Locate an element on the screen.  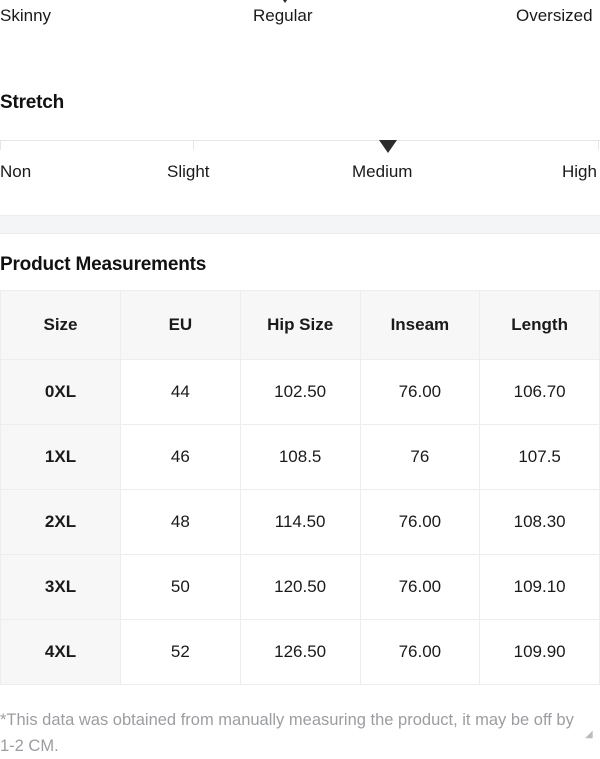
cell-length: 108.30 is located at coordinates (539, 522).